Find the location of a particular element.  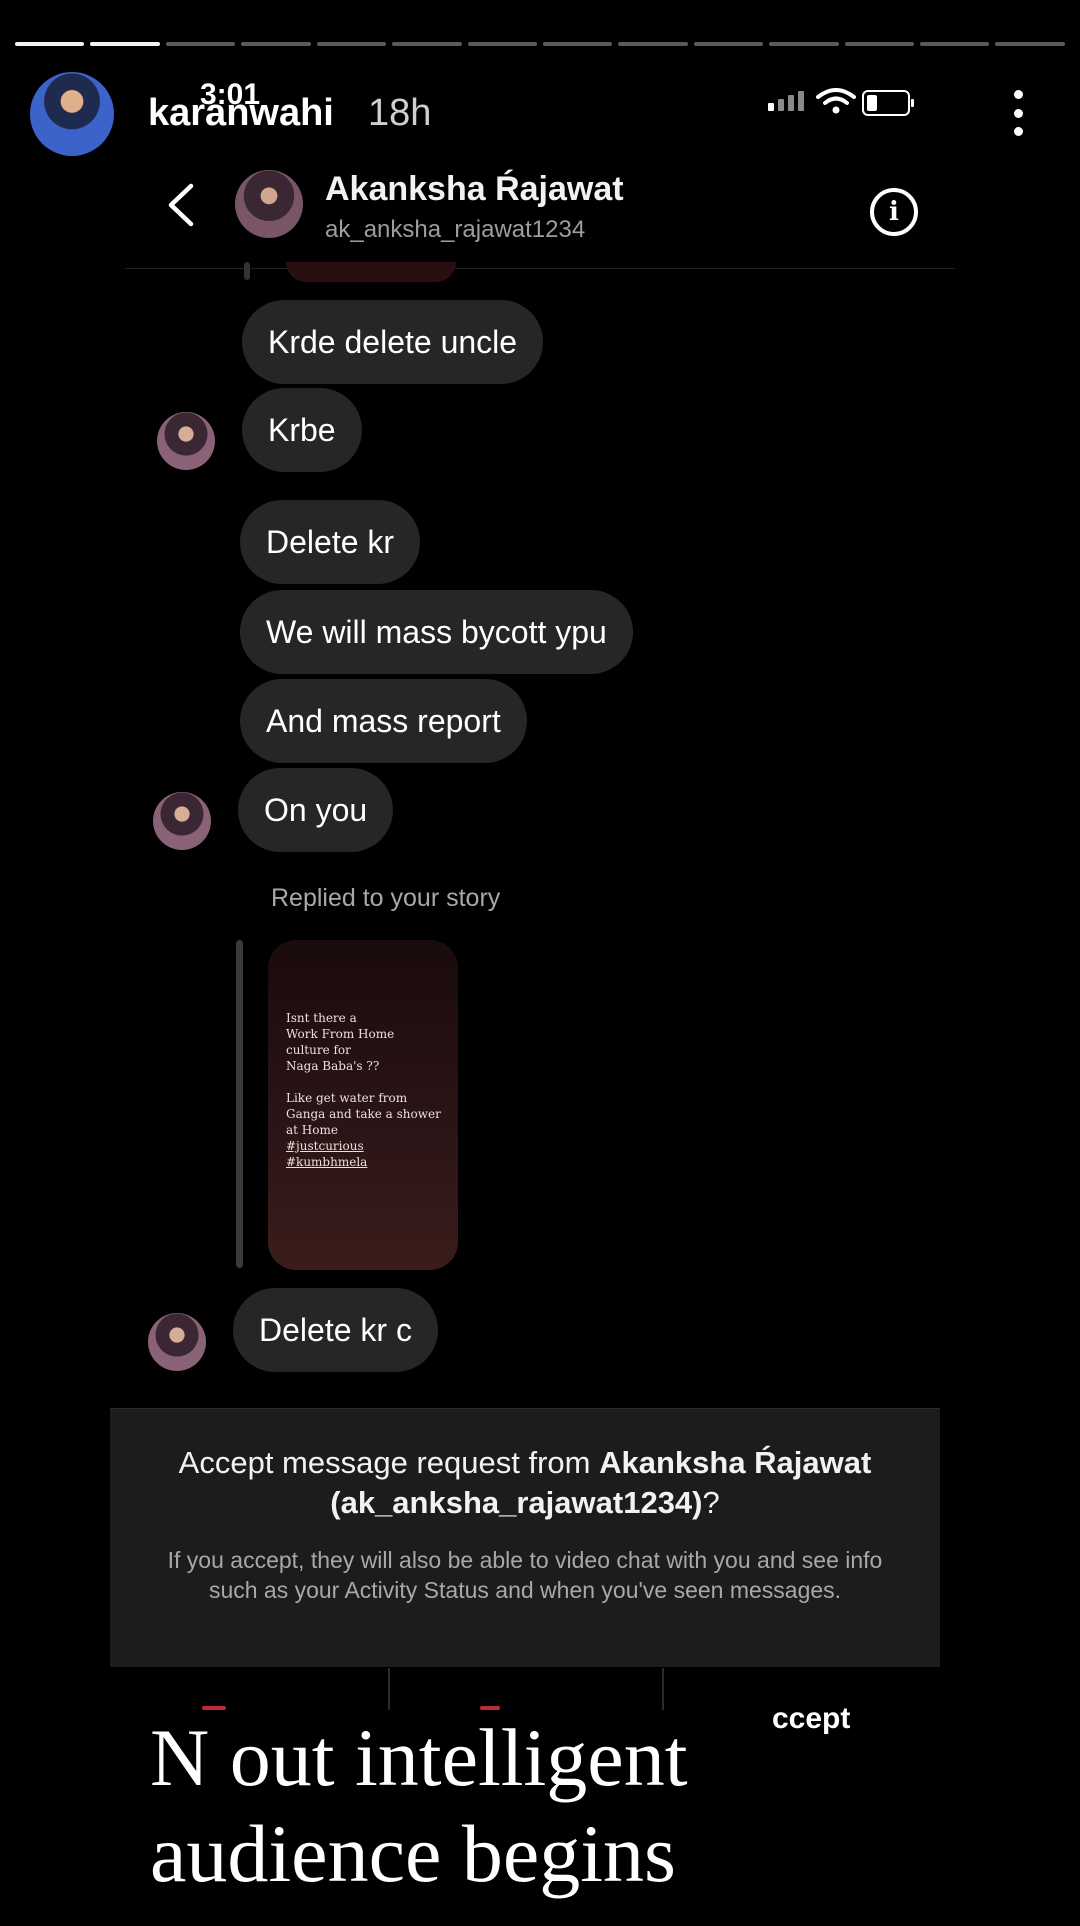

story-card-fragment is located at coordinates (371, 272).